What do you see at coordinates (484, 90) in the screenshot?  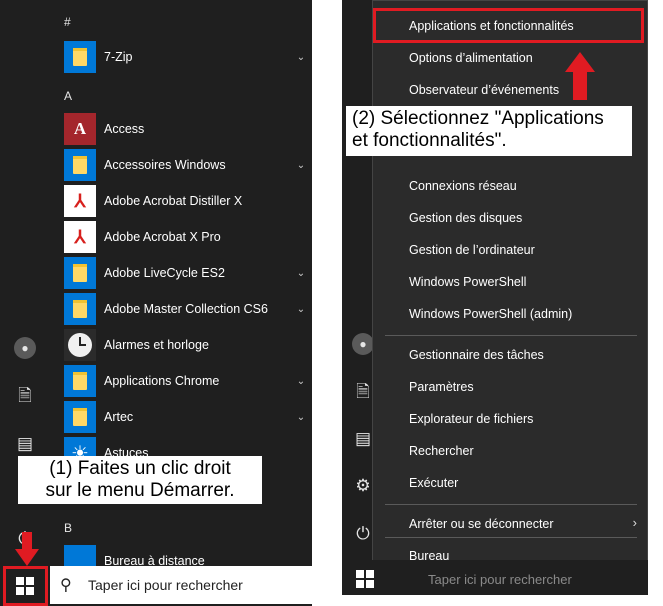 I see `menu-item-observateur: Observateur d’événements` at bounding box center [484, 90].